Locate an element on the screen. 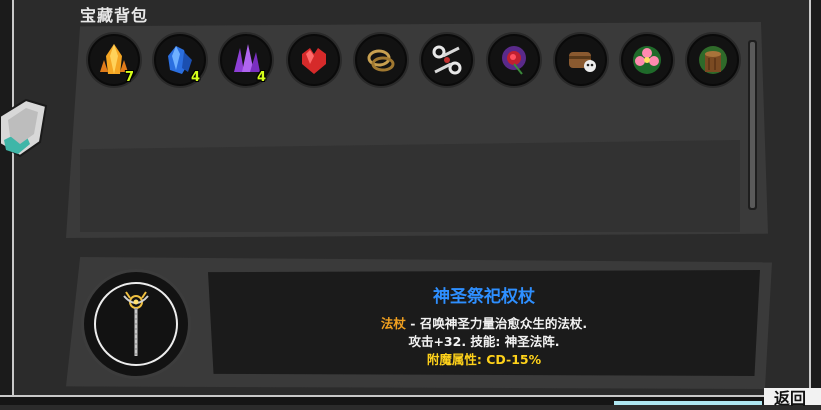 The width and height of the screenshot is (821, 410). scissors-icon is located at coordinates (447, 60).